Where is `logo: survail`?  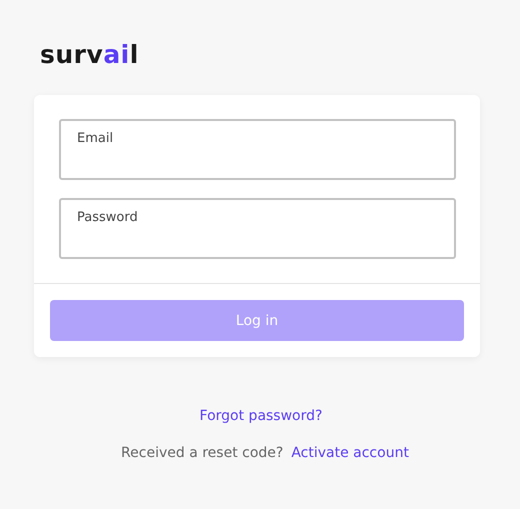
logo: survail is located at coordinates (89, 55).